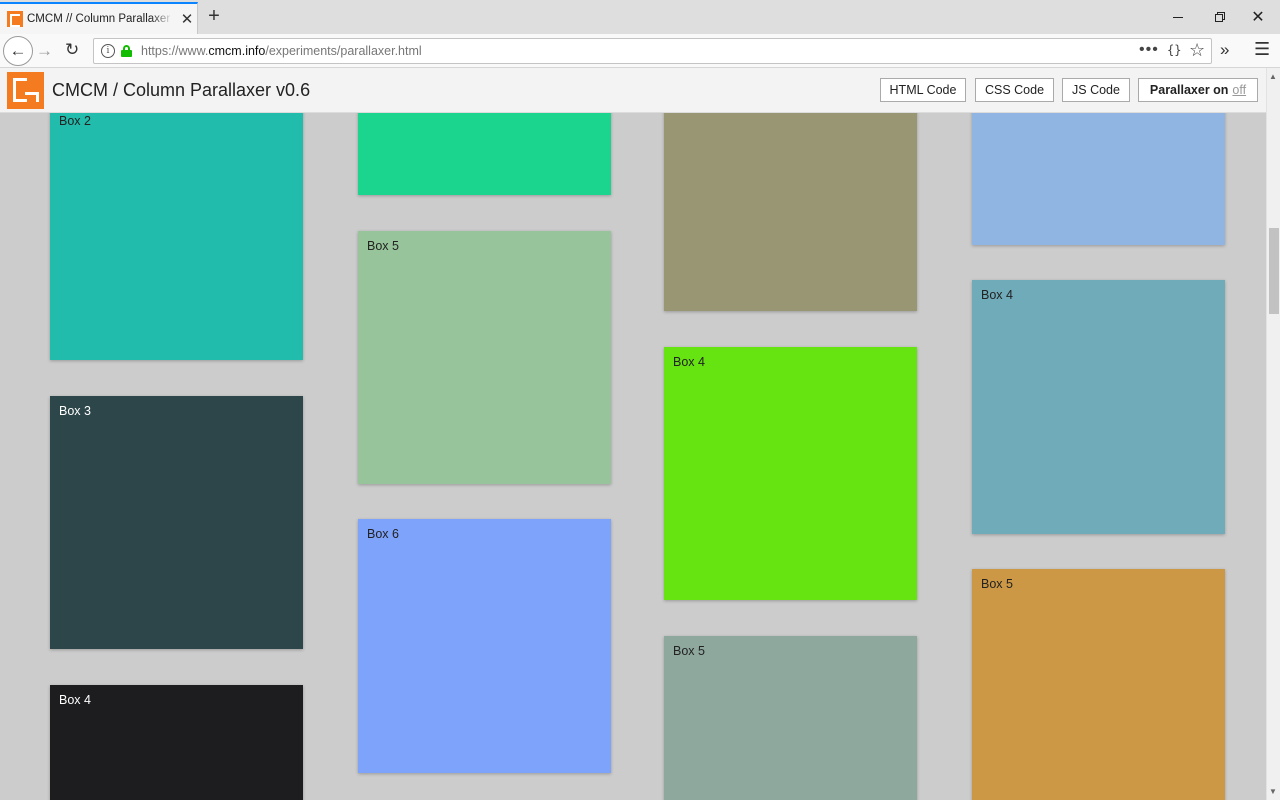 Image resolution: width=1280 pixels, height=800 pixels. I want to click on url-host: cmcm.info, so click(237, 51).